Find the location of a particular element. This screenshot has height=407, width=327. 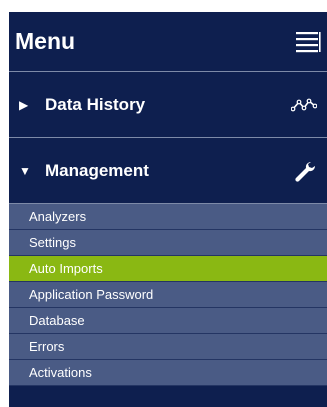

submenu-item-application-password: Application Password is located at coordinates (168, 295).